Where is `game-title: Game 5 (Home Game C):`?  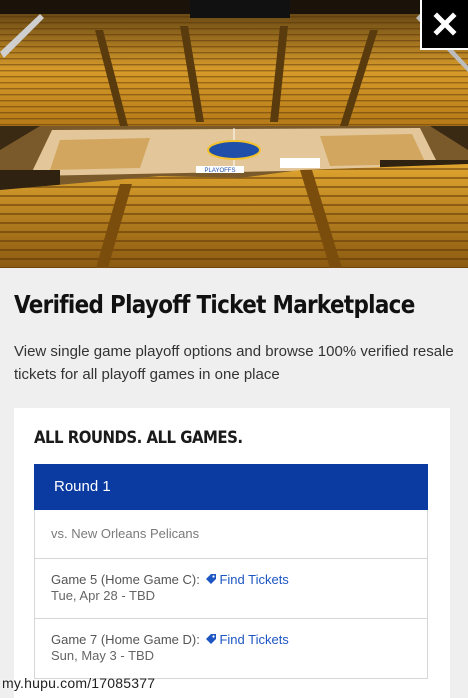 game-title: Game 5 (Home Game C): is located at coordinates (125, 579).